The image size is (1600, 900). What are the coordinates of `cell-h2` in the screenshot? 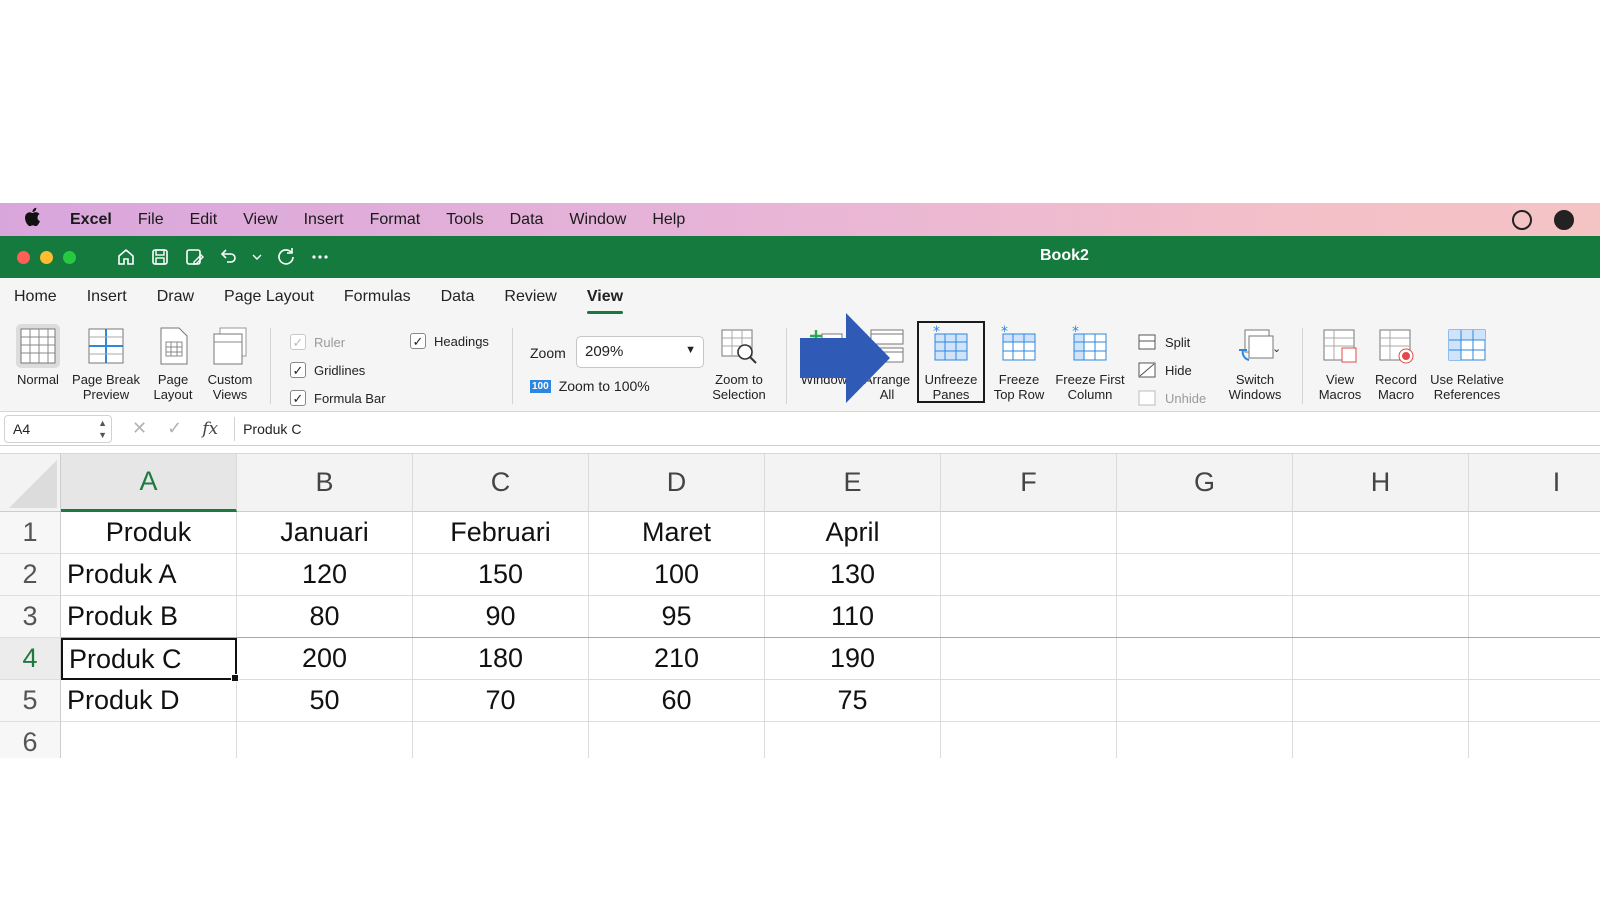 It's located at (1381, 575).